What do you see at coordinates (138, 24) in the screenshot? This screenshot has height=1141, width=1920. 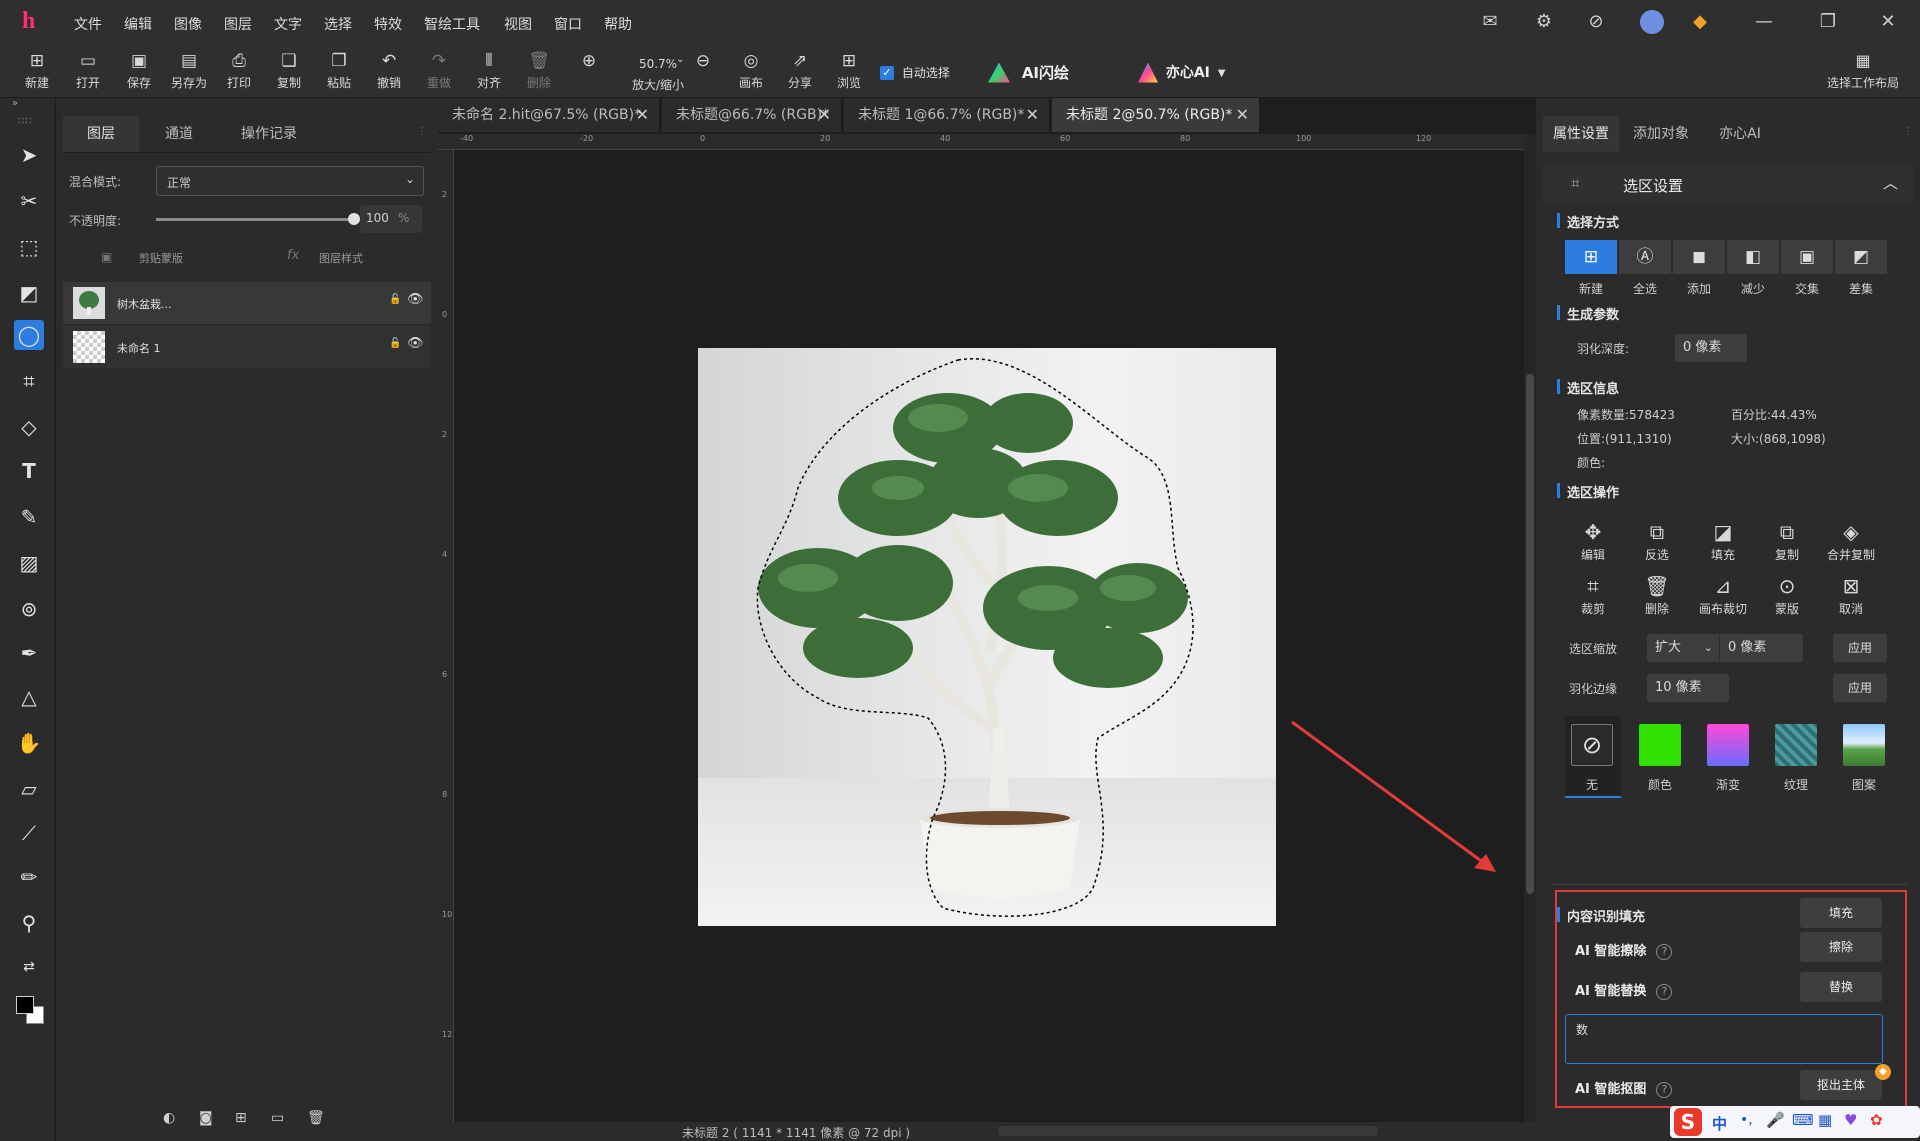 I see `menu-edit: 编辑` at bounding box center [138, 24].